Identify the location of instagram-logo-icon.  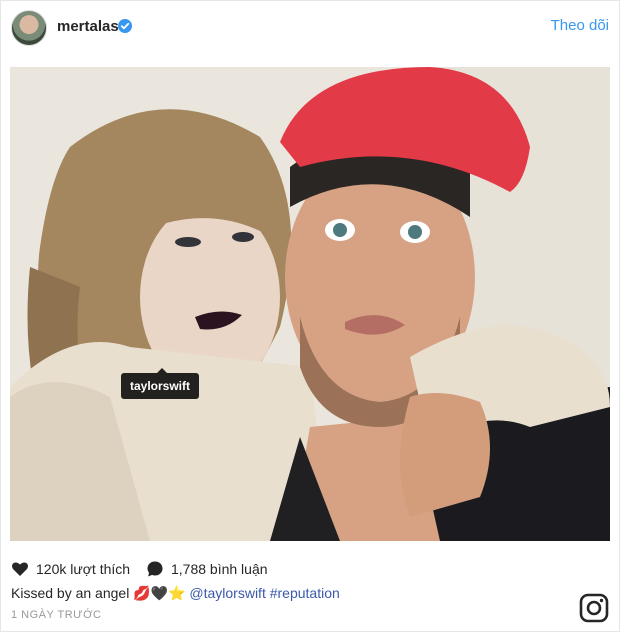
(594, 608).